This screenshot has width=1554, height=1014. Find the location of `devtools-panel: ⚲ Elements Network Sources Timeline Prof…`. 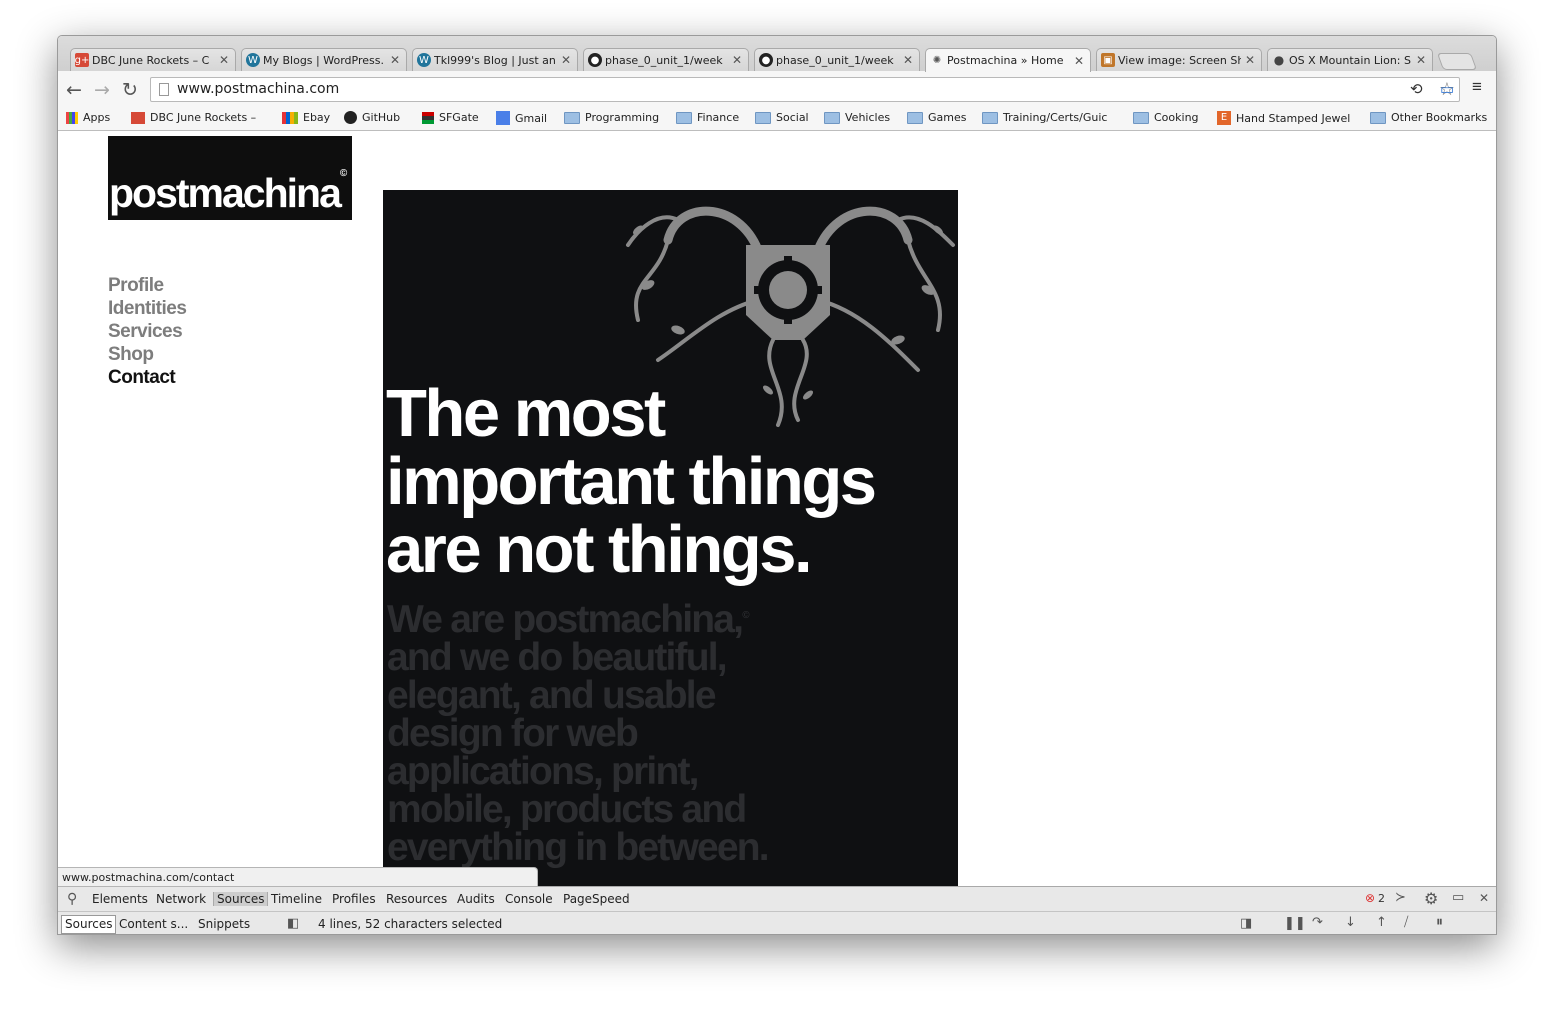

devtools-panel: ⚲ Elements Network Sources Timeline Prof… is located at coordinates (777, 910).